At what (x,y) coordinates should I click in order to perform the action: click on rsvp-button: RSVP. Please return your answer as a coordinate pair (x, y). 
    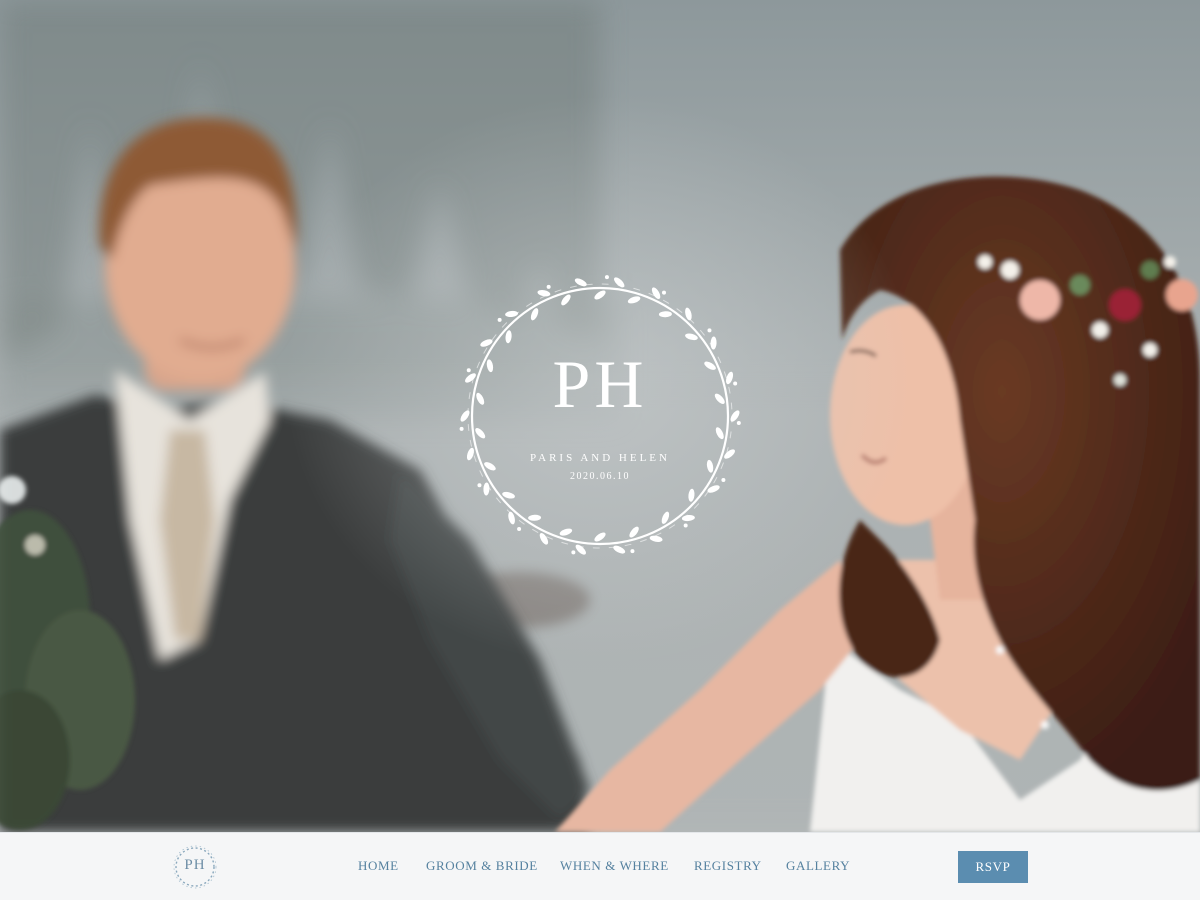
    Looking at the image, I should click on (993, 867).